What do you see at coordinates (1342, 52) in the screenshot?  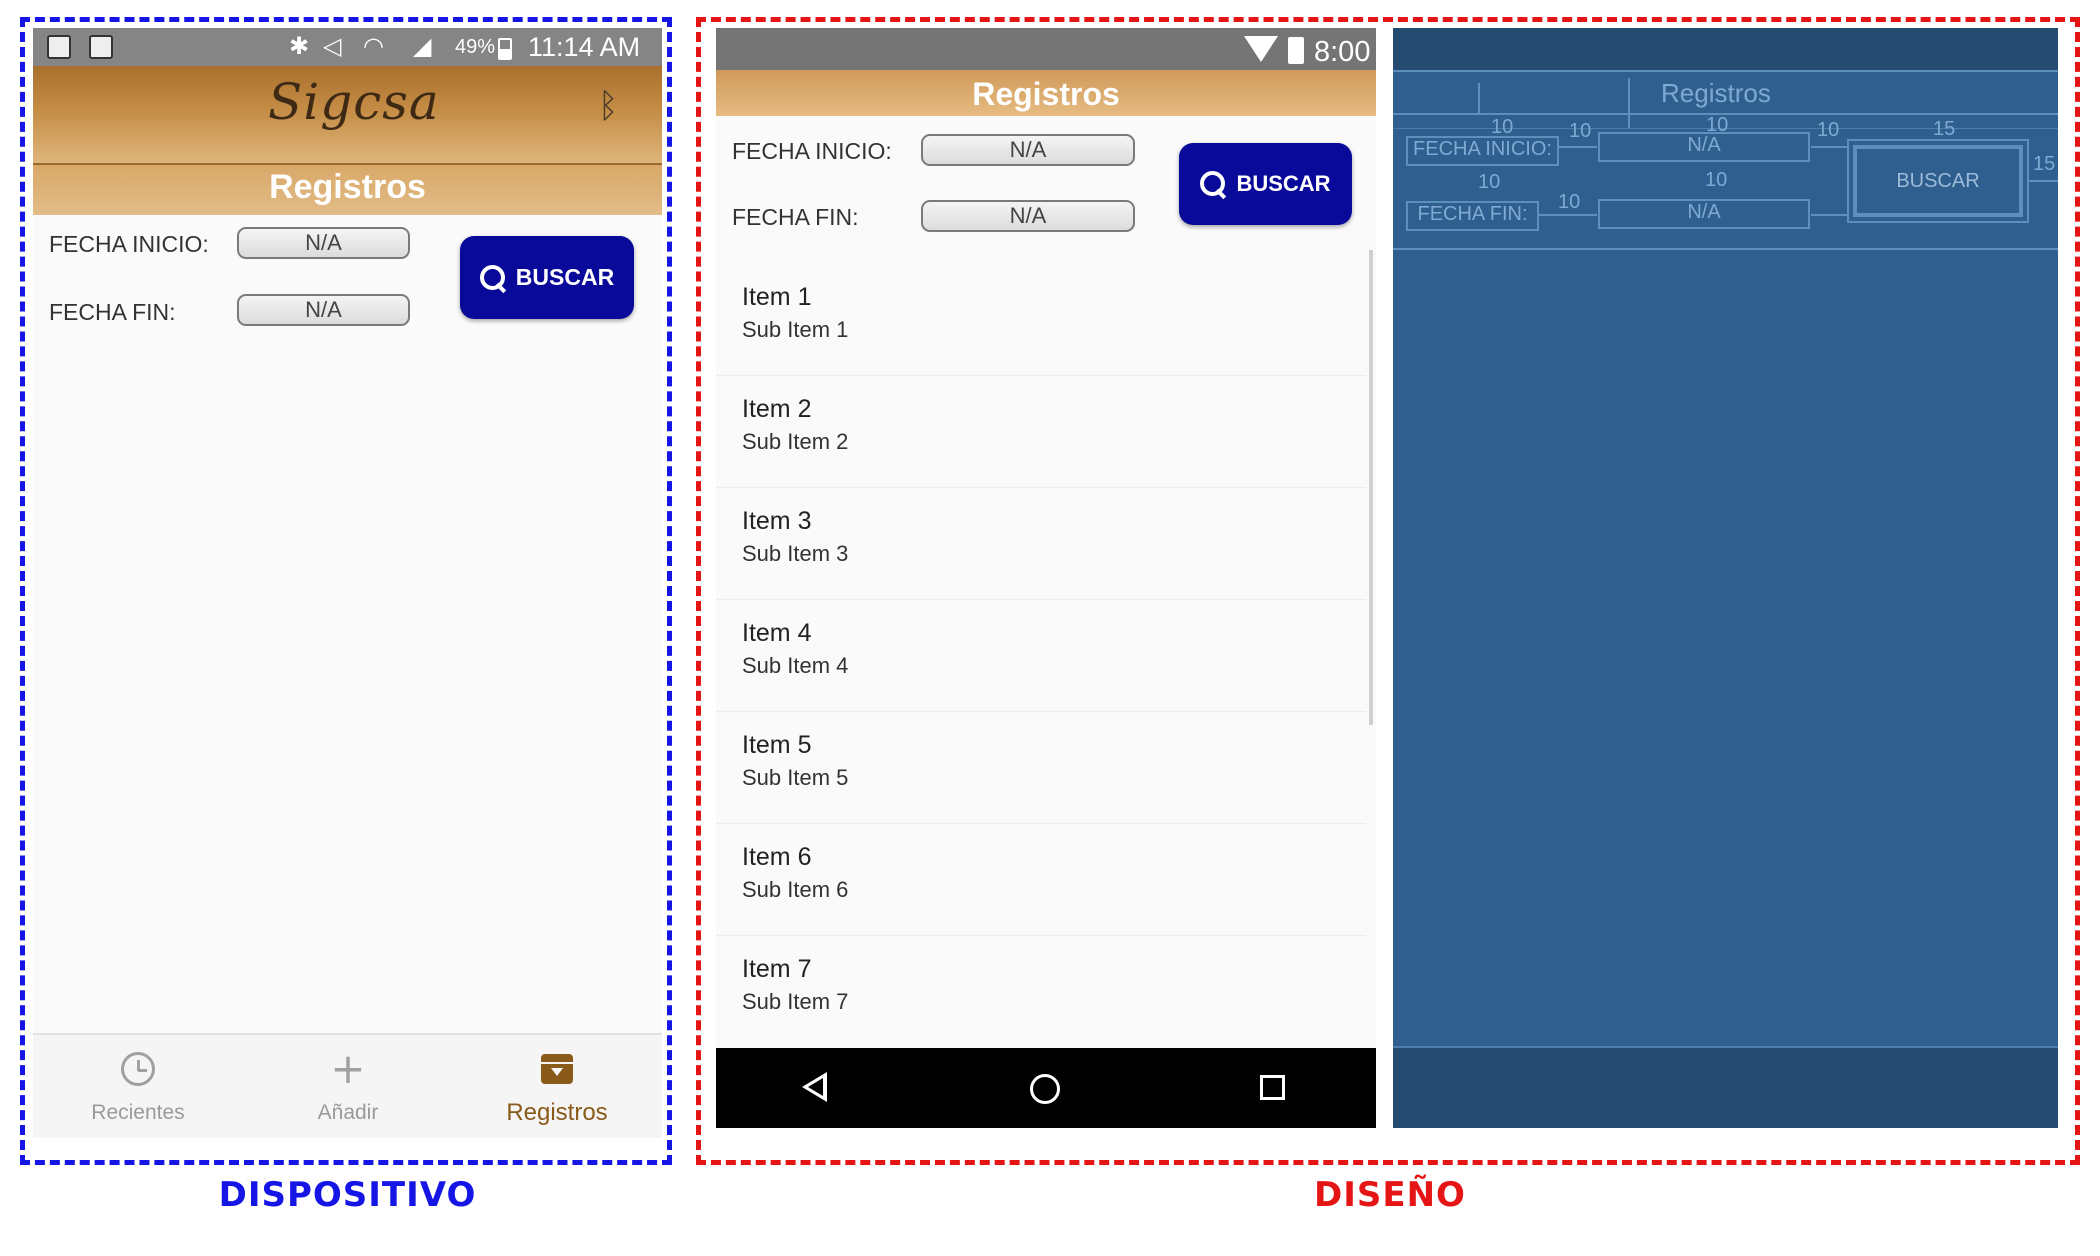 I see `status-time: 8:00` at bounding box center [1342, 52].